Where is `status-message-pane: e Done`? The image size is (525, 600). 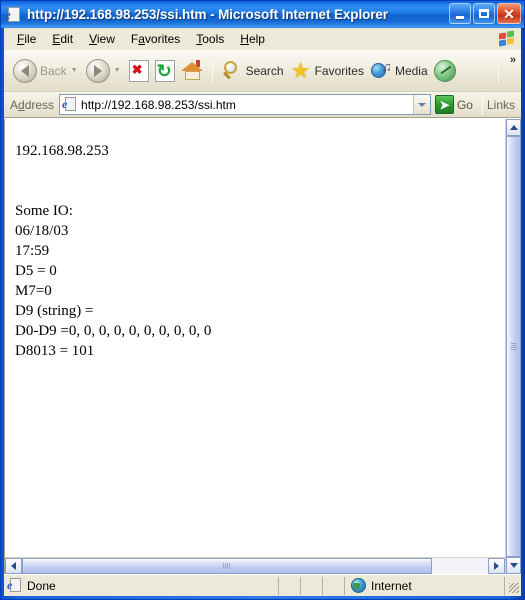 status-message-pane: e Done is located at coordinates (141, 585).